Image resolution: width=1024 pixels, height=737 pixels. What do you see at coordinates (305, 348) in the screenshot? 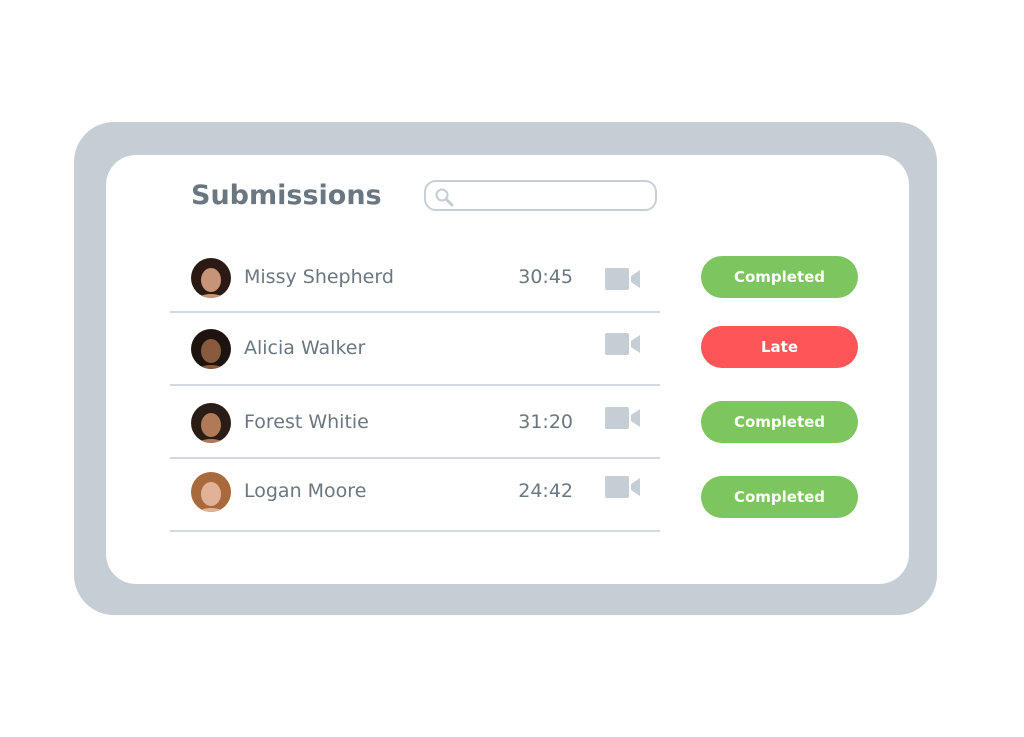
I see `student-name: Alicia Walker` at bounding box center [305, 348].